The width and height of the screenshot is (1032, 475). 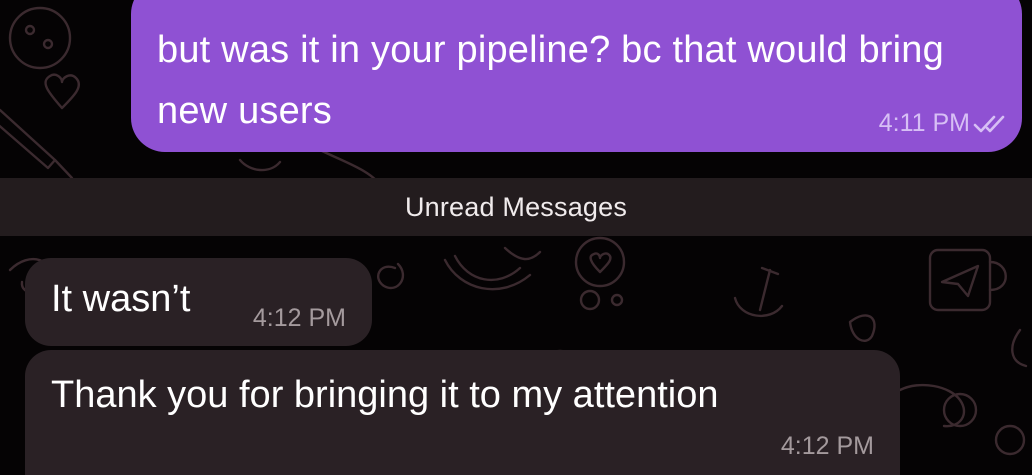 What do you see at coordinates (758, 292) in the screenshot?
I see `anchor-icon` at bounding box center [758, 292].